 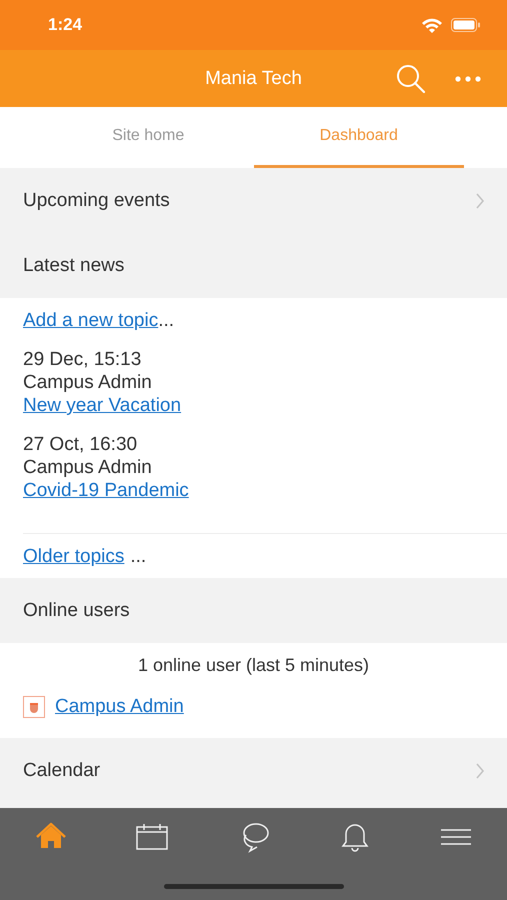 What do you see at coordinates (106, 490) in the screenshot?
I see `post-subject-link: Covid-19 Pandemic` at bounding box center [106, 490].